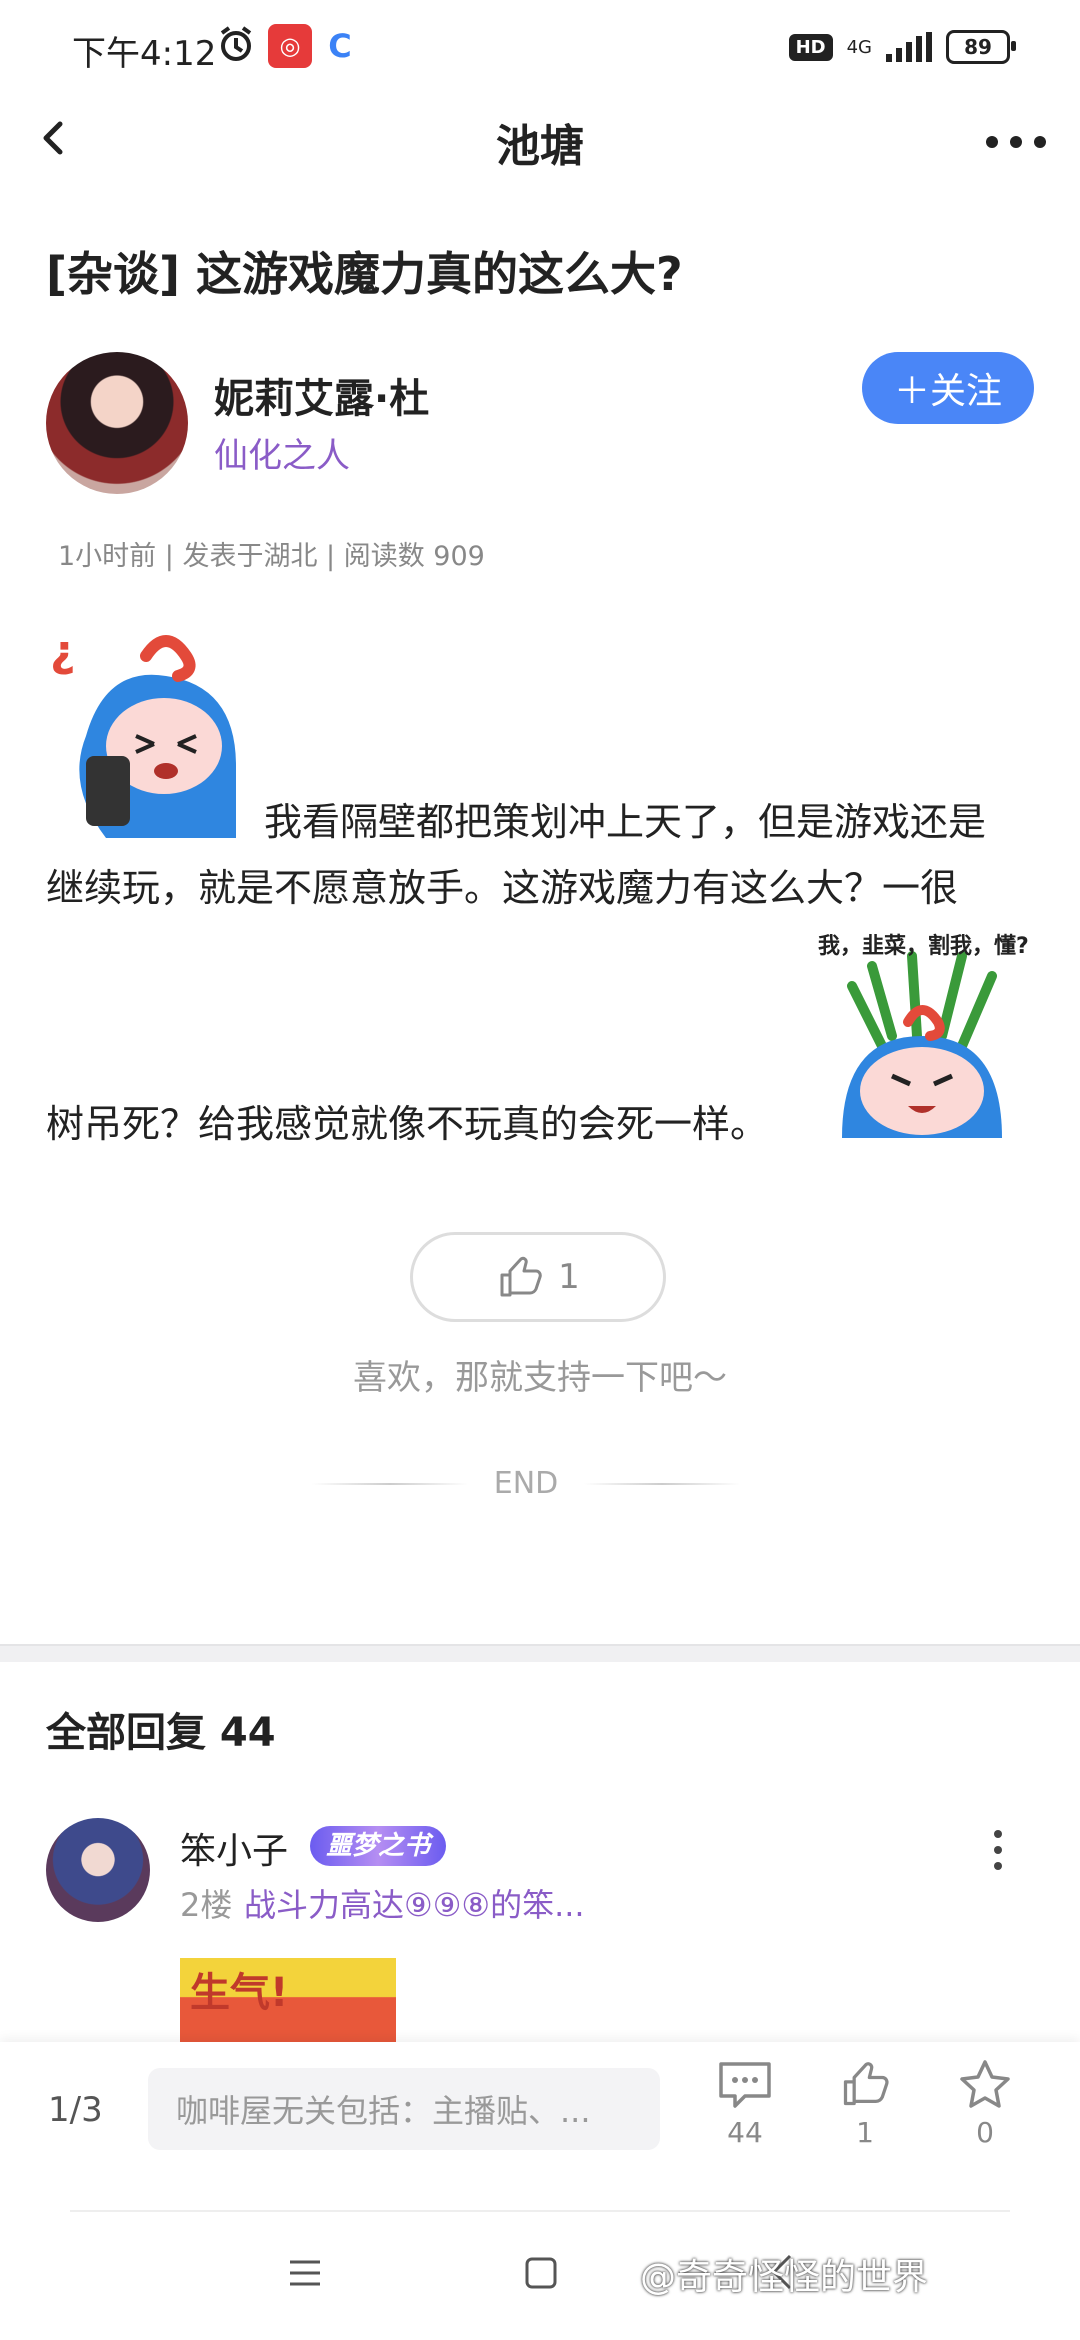 The height and width of the screenshot is (2340, 1080). Describe the element at coordinates (1016, 142) in the screenshot. I see `more-icon` at that location.